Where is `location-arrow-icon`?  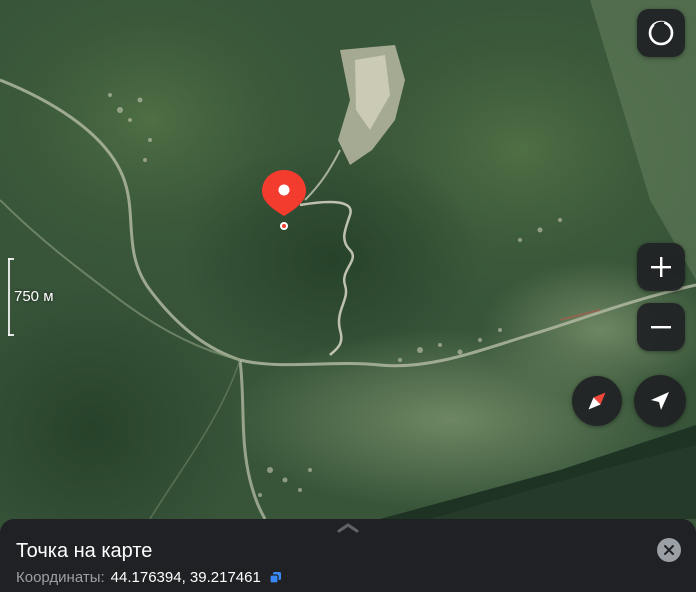 location-arrow-icon is located at coordinates (660, 401).